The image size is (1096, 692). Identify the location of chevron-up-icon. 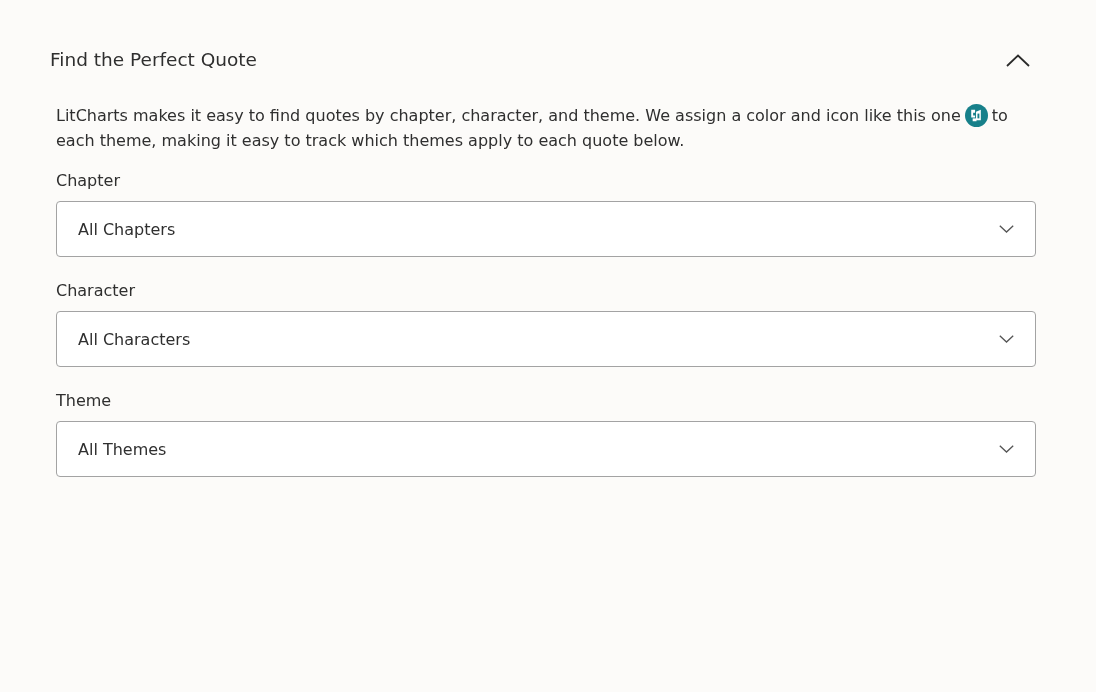
(1018, 60).